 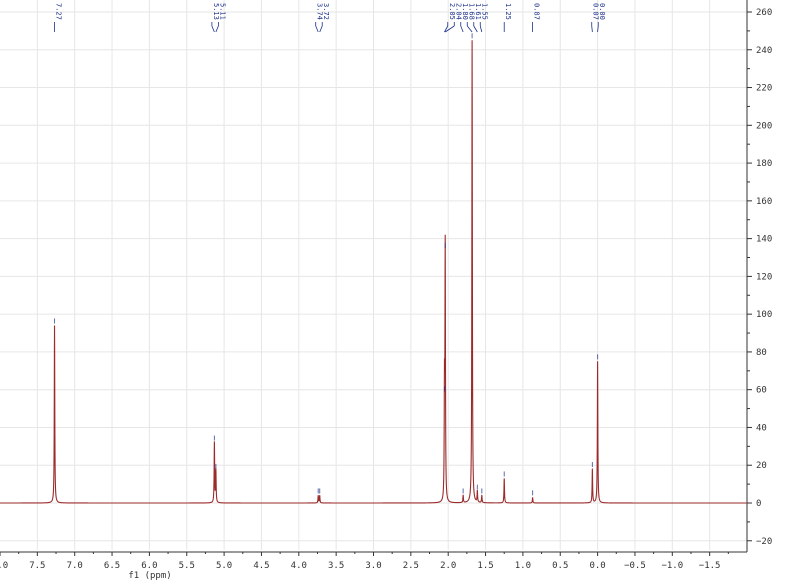 What do you see at coordinates (222, 11) in the screenshot?
I see `peak-label: 5.11` at bounding box center [222, 11].